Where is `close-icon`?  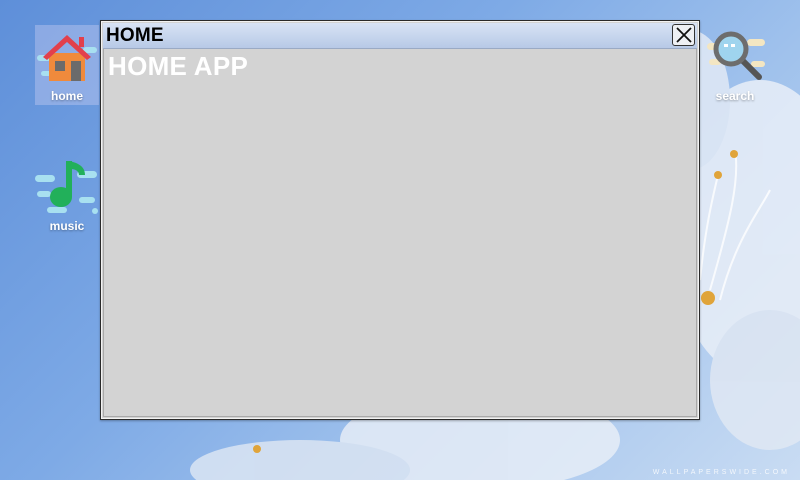
close-icon is located at coordinates (683, 35).